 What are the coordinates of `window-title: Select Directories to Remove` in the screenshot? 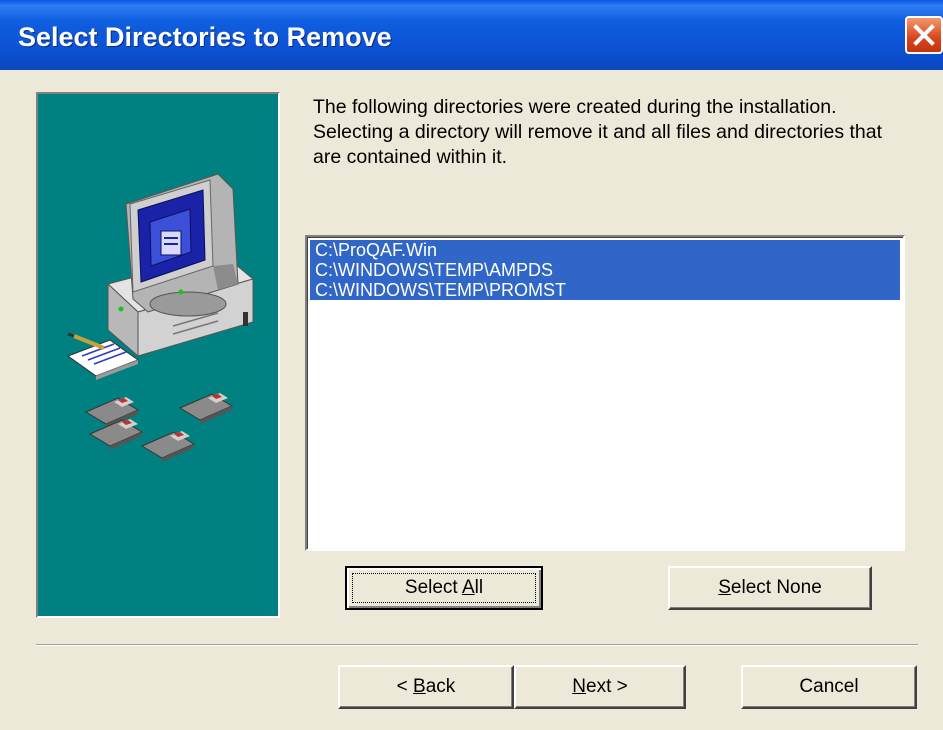 It's located at (205, 37).